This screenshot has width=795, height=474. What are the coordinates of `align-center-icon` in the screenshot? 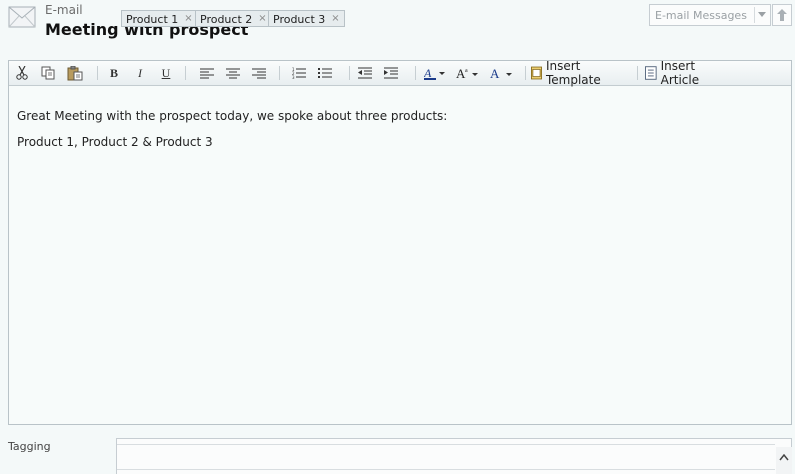 It's located at (233, 73).